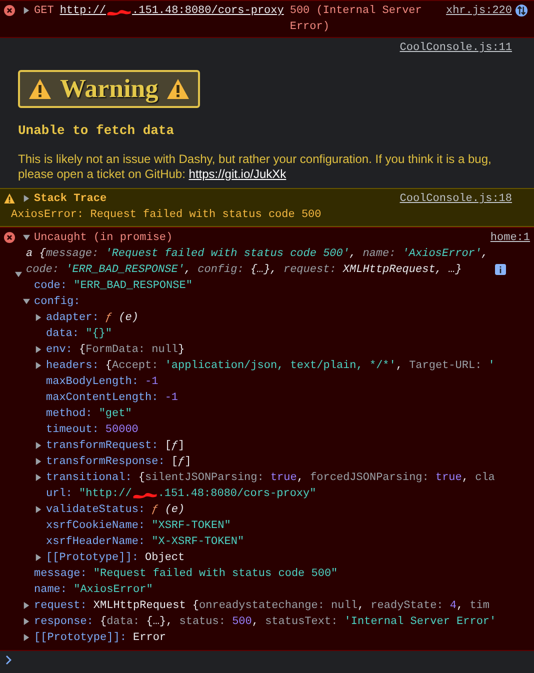 This screenshot has height=673, width=534. I want to click on warning-message: AxiosError: Request failed with status code 500, so click(166, 215).